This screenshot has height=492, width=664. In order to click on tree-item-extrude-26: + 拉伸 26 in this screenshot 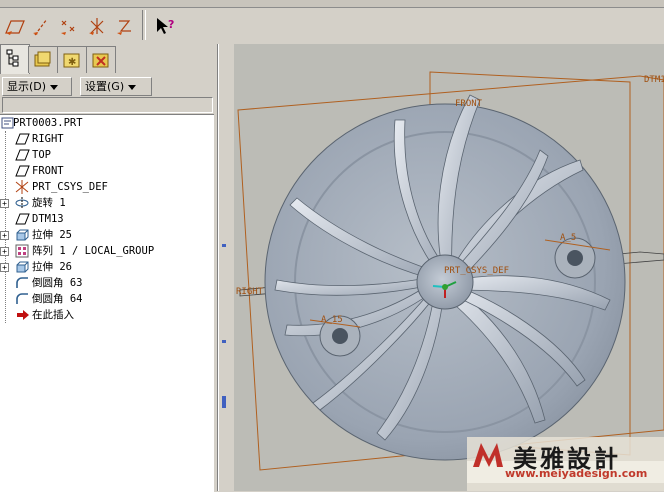, I will do `click(107, 267)`.